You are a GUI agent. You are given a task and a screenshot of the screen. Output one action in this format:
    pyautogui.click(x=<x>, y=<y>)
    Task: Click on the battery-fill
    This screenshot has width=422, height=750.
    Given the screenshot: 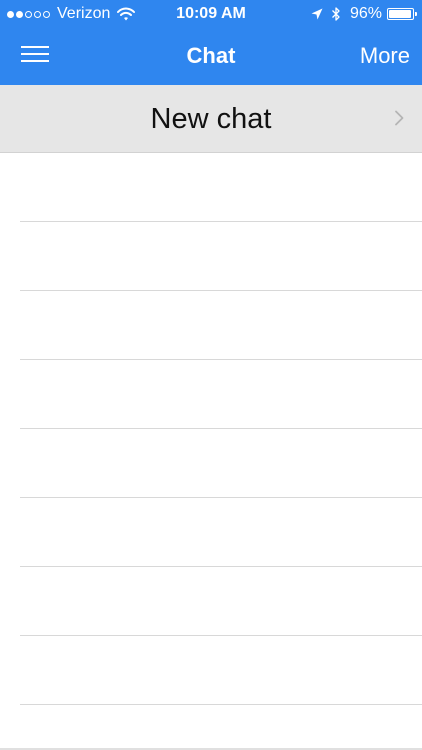 What is the action you would take?
    pyautogui.click(x=400, y=14)
    